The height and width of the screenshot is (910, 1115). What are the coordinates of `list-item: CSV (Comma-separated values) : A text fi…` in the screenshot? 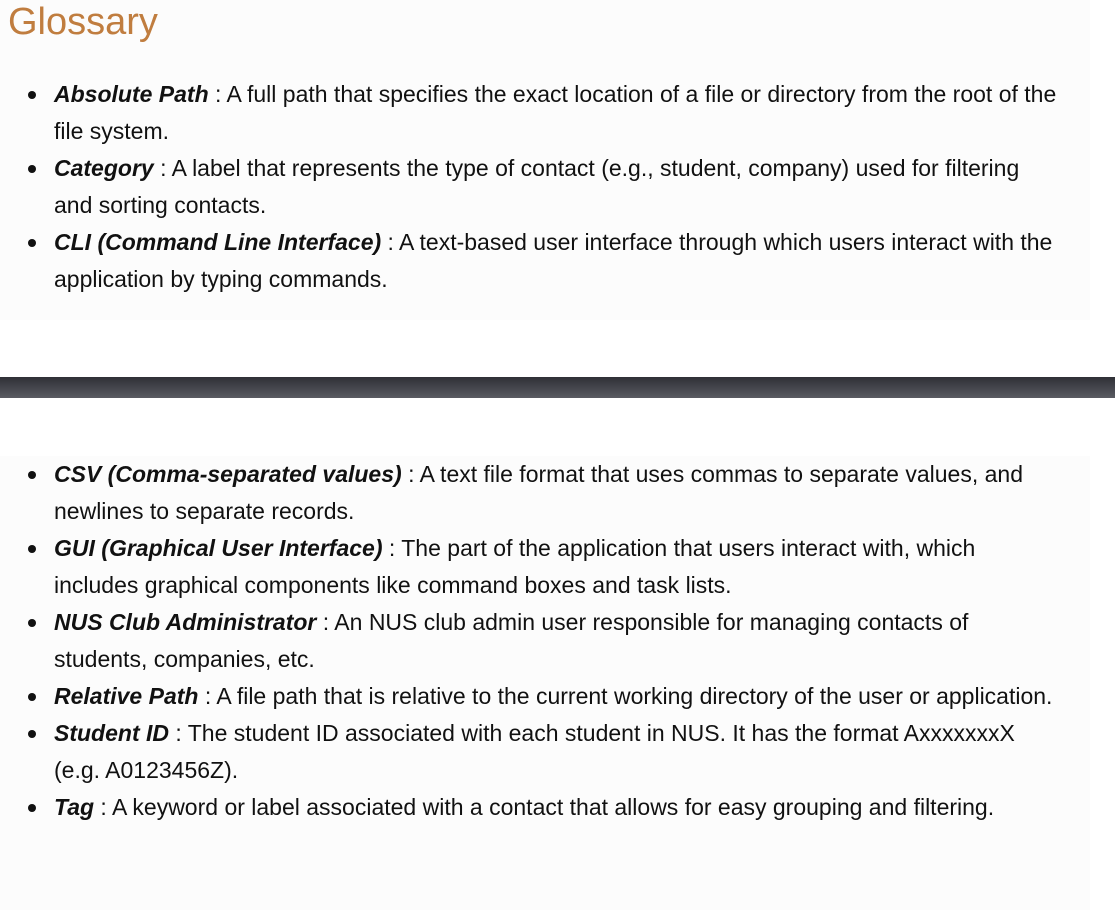 It's located at (530, 493).